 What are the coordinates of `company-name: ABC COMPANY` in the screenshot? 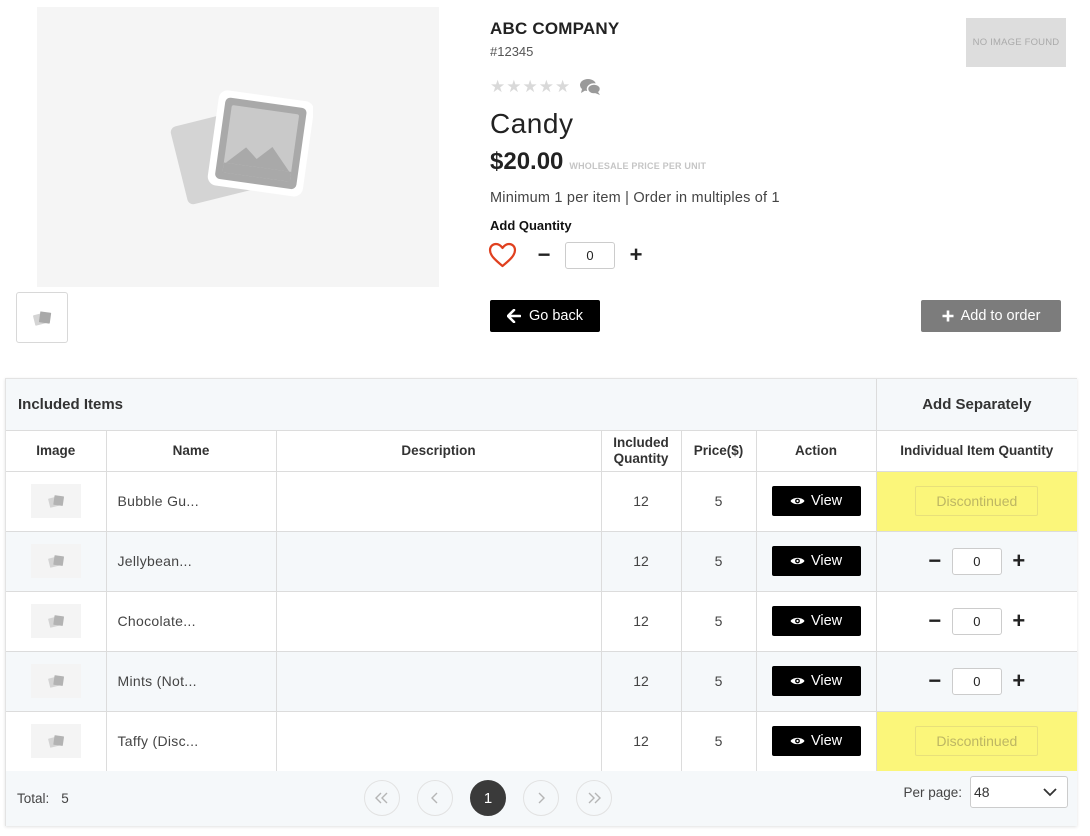 It's located at (555, 28).